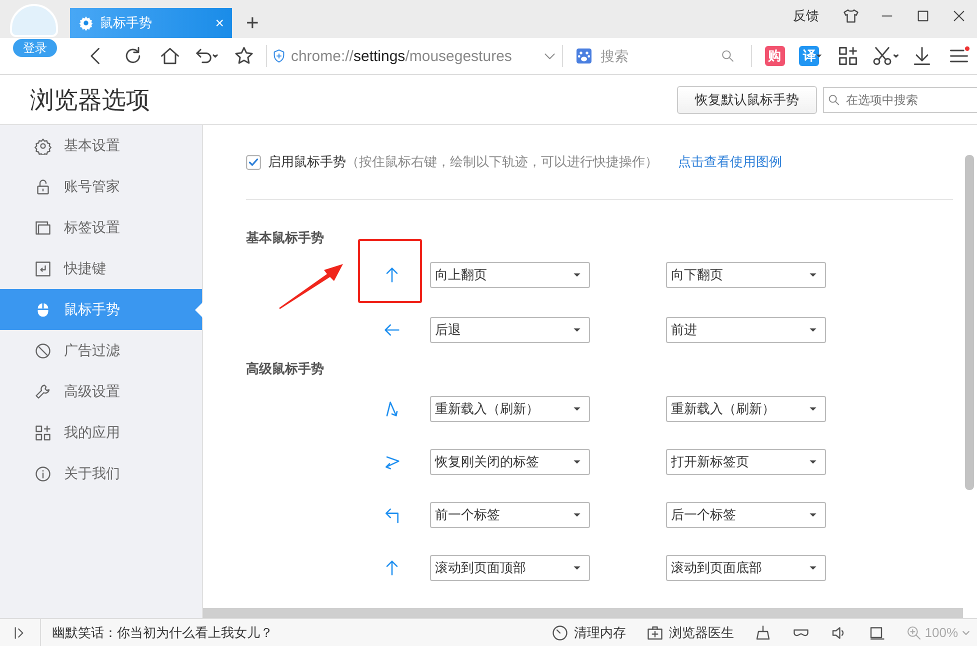 The width and height of the screenshot is (977, 646). What do you see at coordinates (510, 275) in the screenshot?
I see `action-dropdown: 向上翻页` at bounding box center [510, 275].